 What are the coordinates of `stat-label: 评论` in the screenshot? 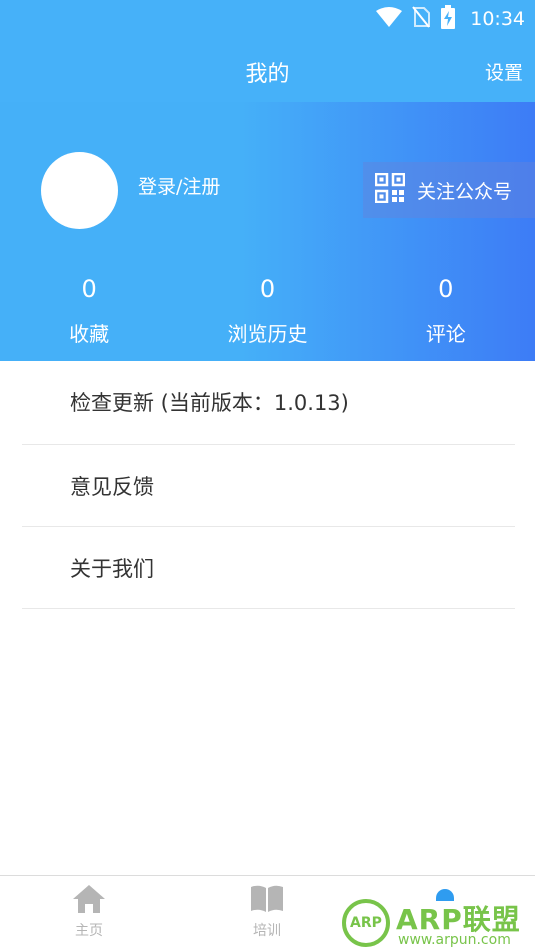 It's located at (445, 334).